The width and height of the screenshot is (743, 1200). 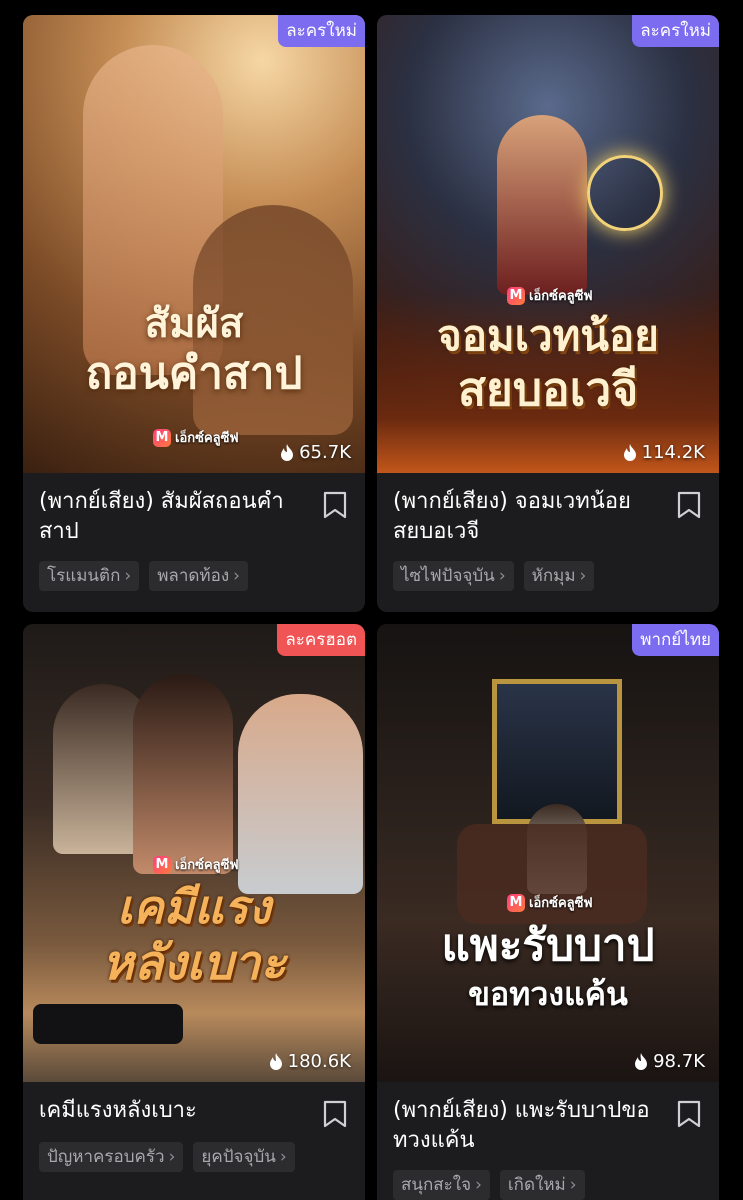 What do you see at coordinates (548, 945) in the screenshot?
I see `cover-title-line-1: แพะรับบาป` at bounding box center [548, 945].